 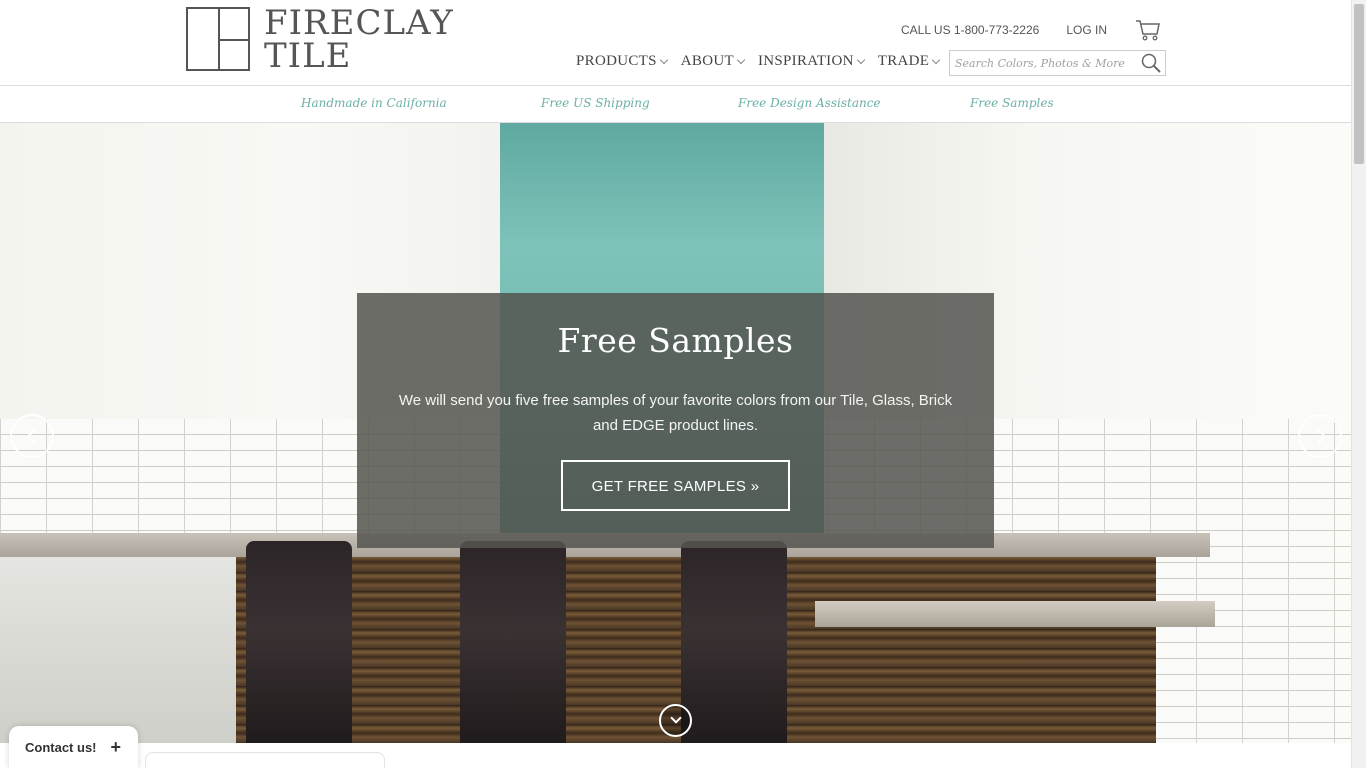 I want to click on chevron-right-icon, so click(x=1318, y=436).